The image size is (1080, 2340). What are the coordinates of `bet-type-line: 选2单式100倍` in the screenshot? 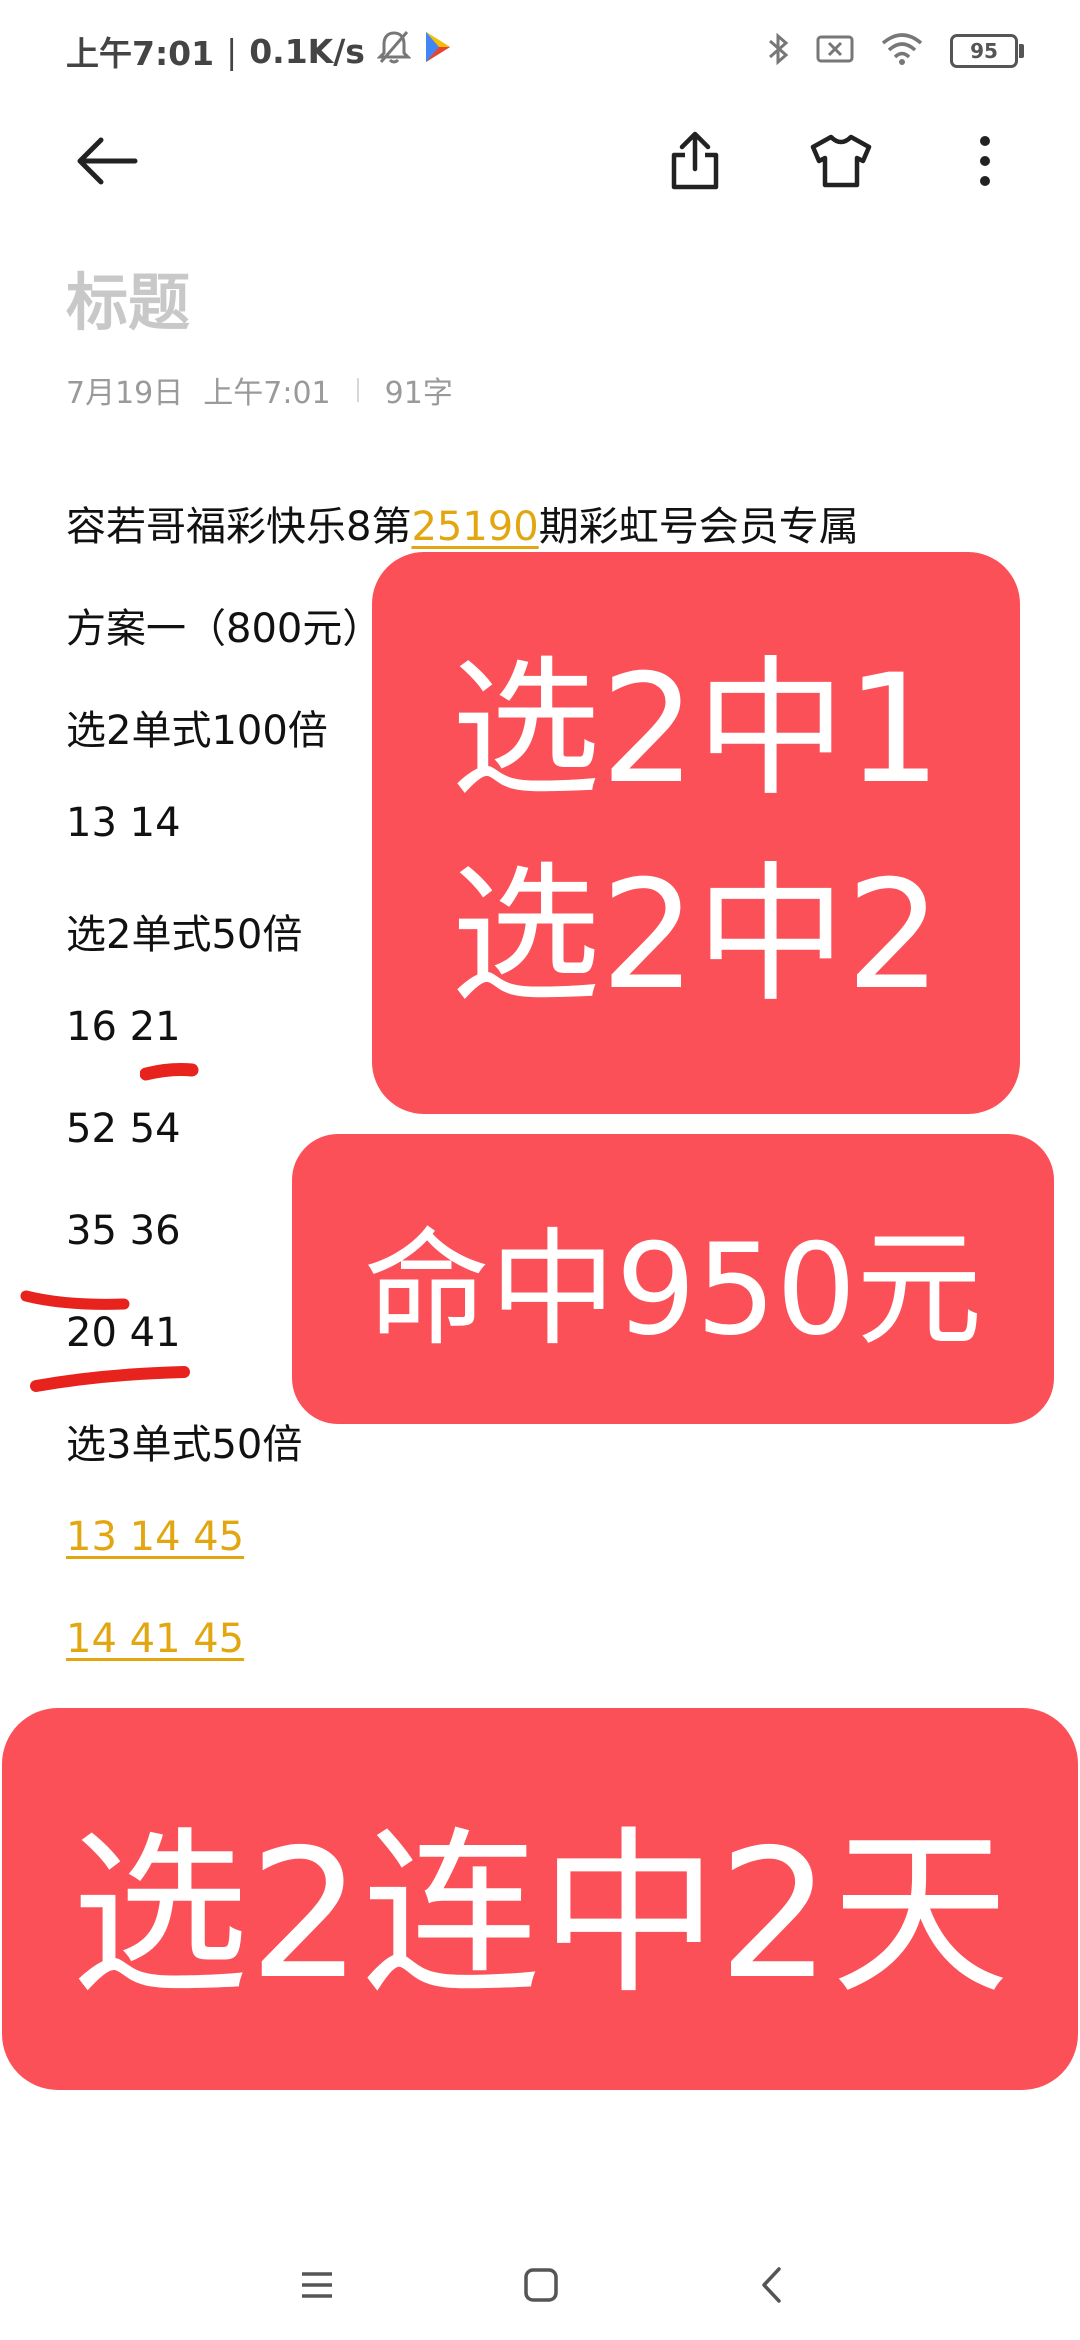 It's located at (197, 727).